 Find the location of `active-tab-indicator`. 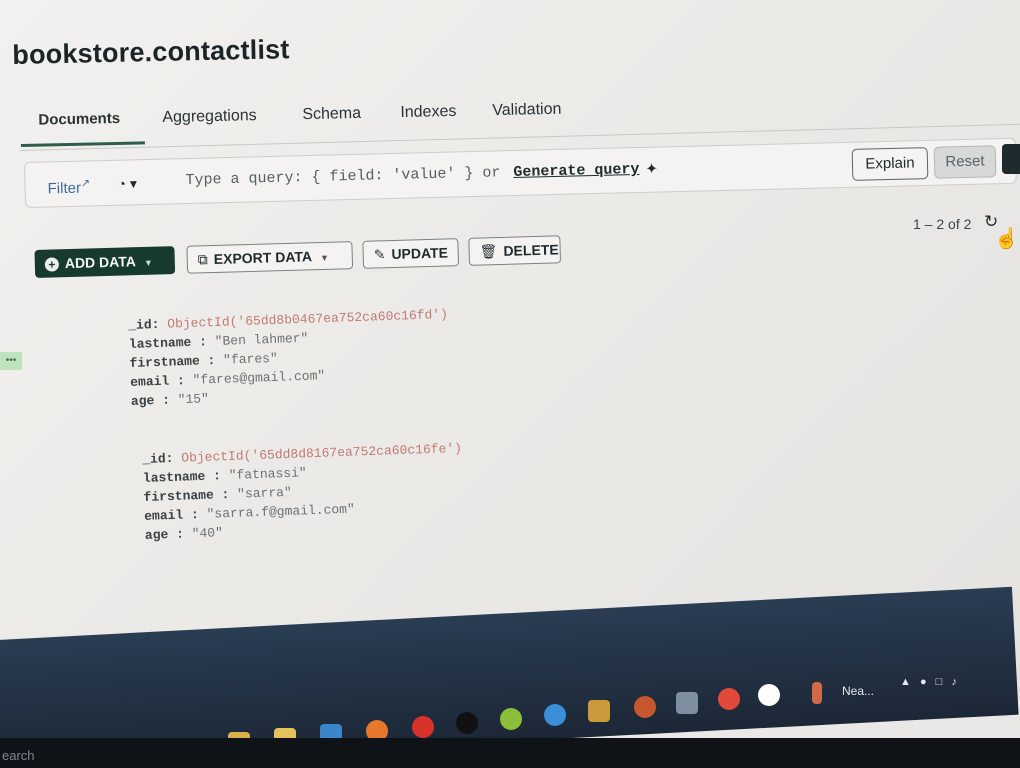

active-tab-indicator is located at coordinates (82, 144).